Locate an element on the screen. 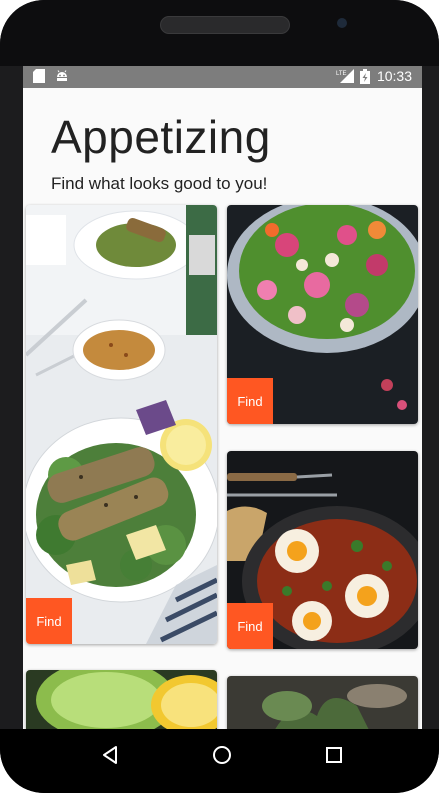 The width and height of the screenshot is (439, 793). food-card-2: Find is located at coordinates (322, 314).